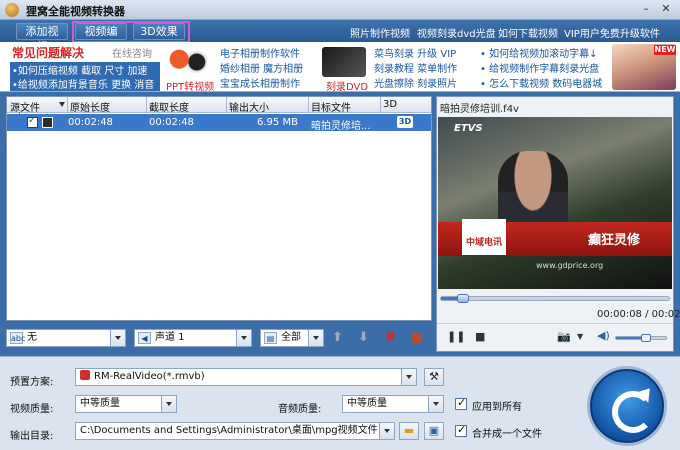  I want to click on dvd-thumbnail, so click(344, 62).